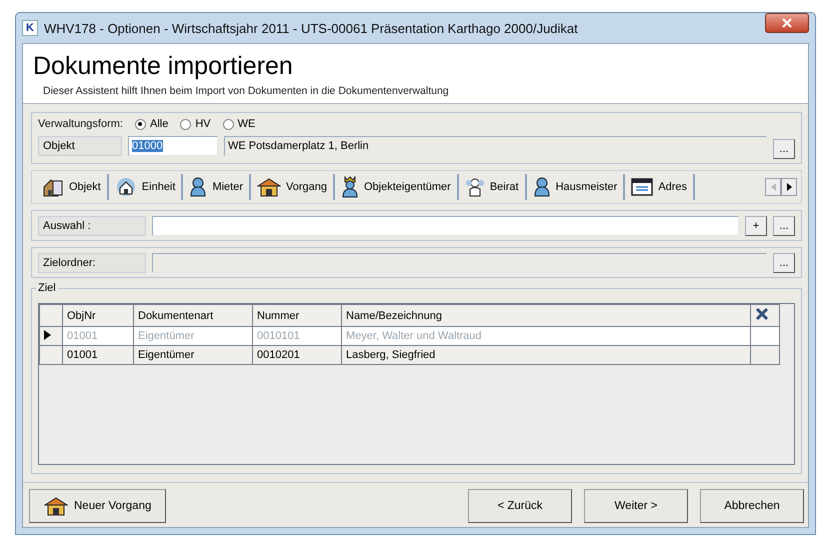 This screenshot has height=541, width=824. I want to click on tab: Einheit, so click(146, 187).